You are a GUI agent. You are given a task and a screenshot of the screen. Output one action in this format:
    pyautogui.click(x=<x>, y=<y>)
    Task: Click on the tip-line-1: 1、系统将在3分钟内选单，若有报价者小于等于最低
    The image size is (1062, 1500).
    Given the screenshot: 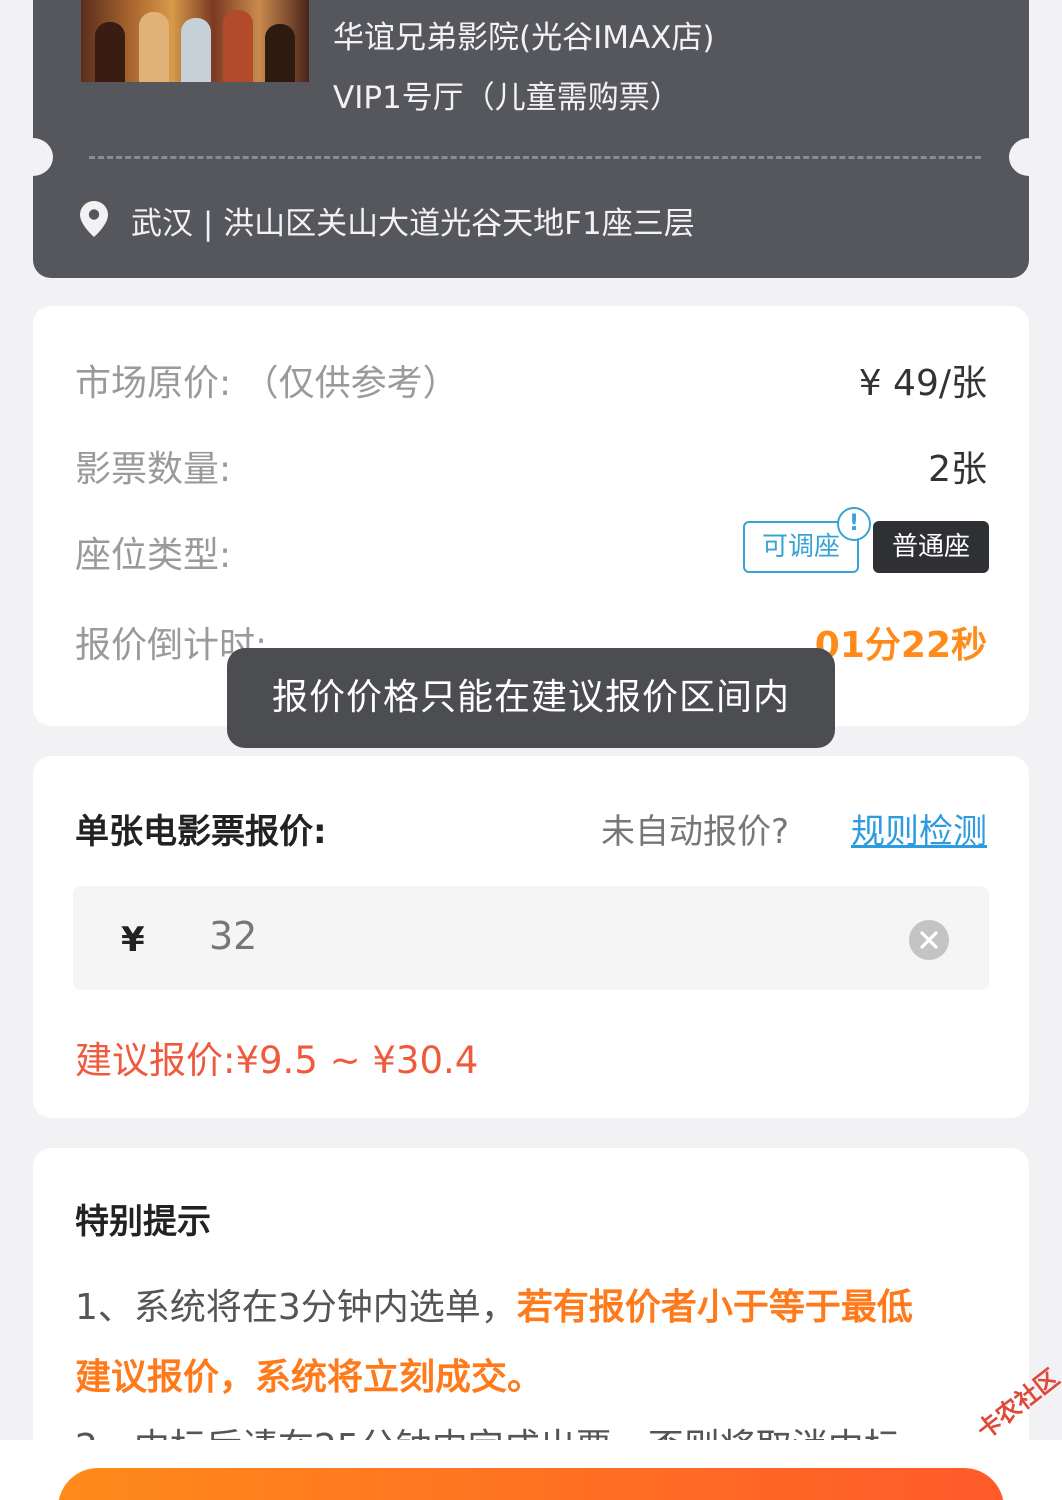 What is the action you would take?
    pyautogui.click(x=494, y=1304)
    